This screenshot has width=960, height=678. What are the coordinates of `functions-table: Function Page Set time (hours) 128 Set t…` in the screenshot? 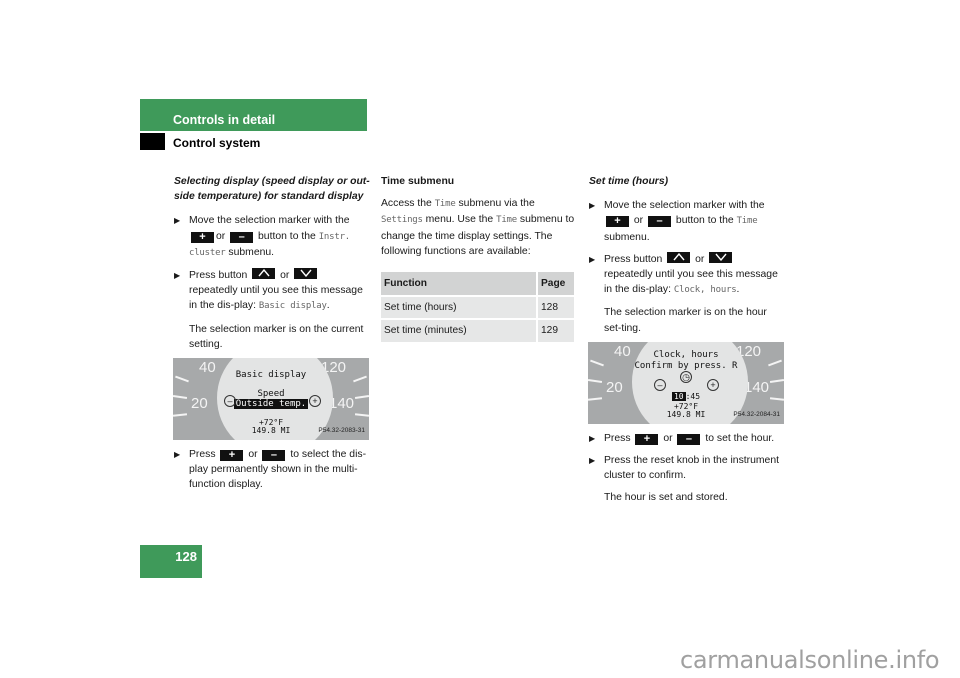 It's located at (477, 307).